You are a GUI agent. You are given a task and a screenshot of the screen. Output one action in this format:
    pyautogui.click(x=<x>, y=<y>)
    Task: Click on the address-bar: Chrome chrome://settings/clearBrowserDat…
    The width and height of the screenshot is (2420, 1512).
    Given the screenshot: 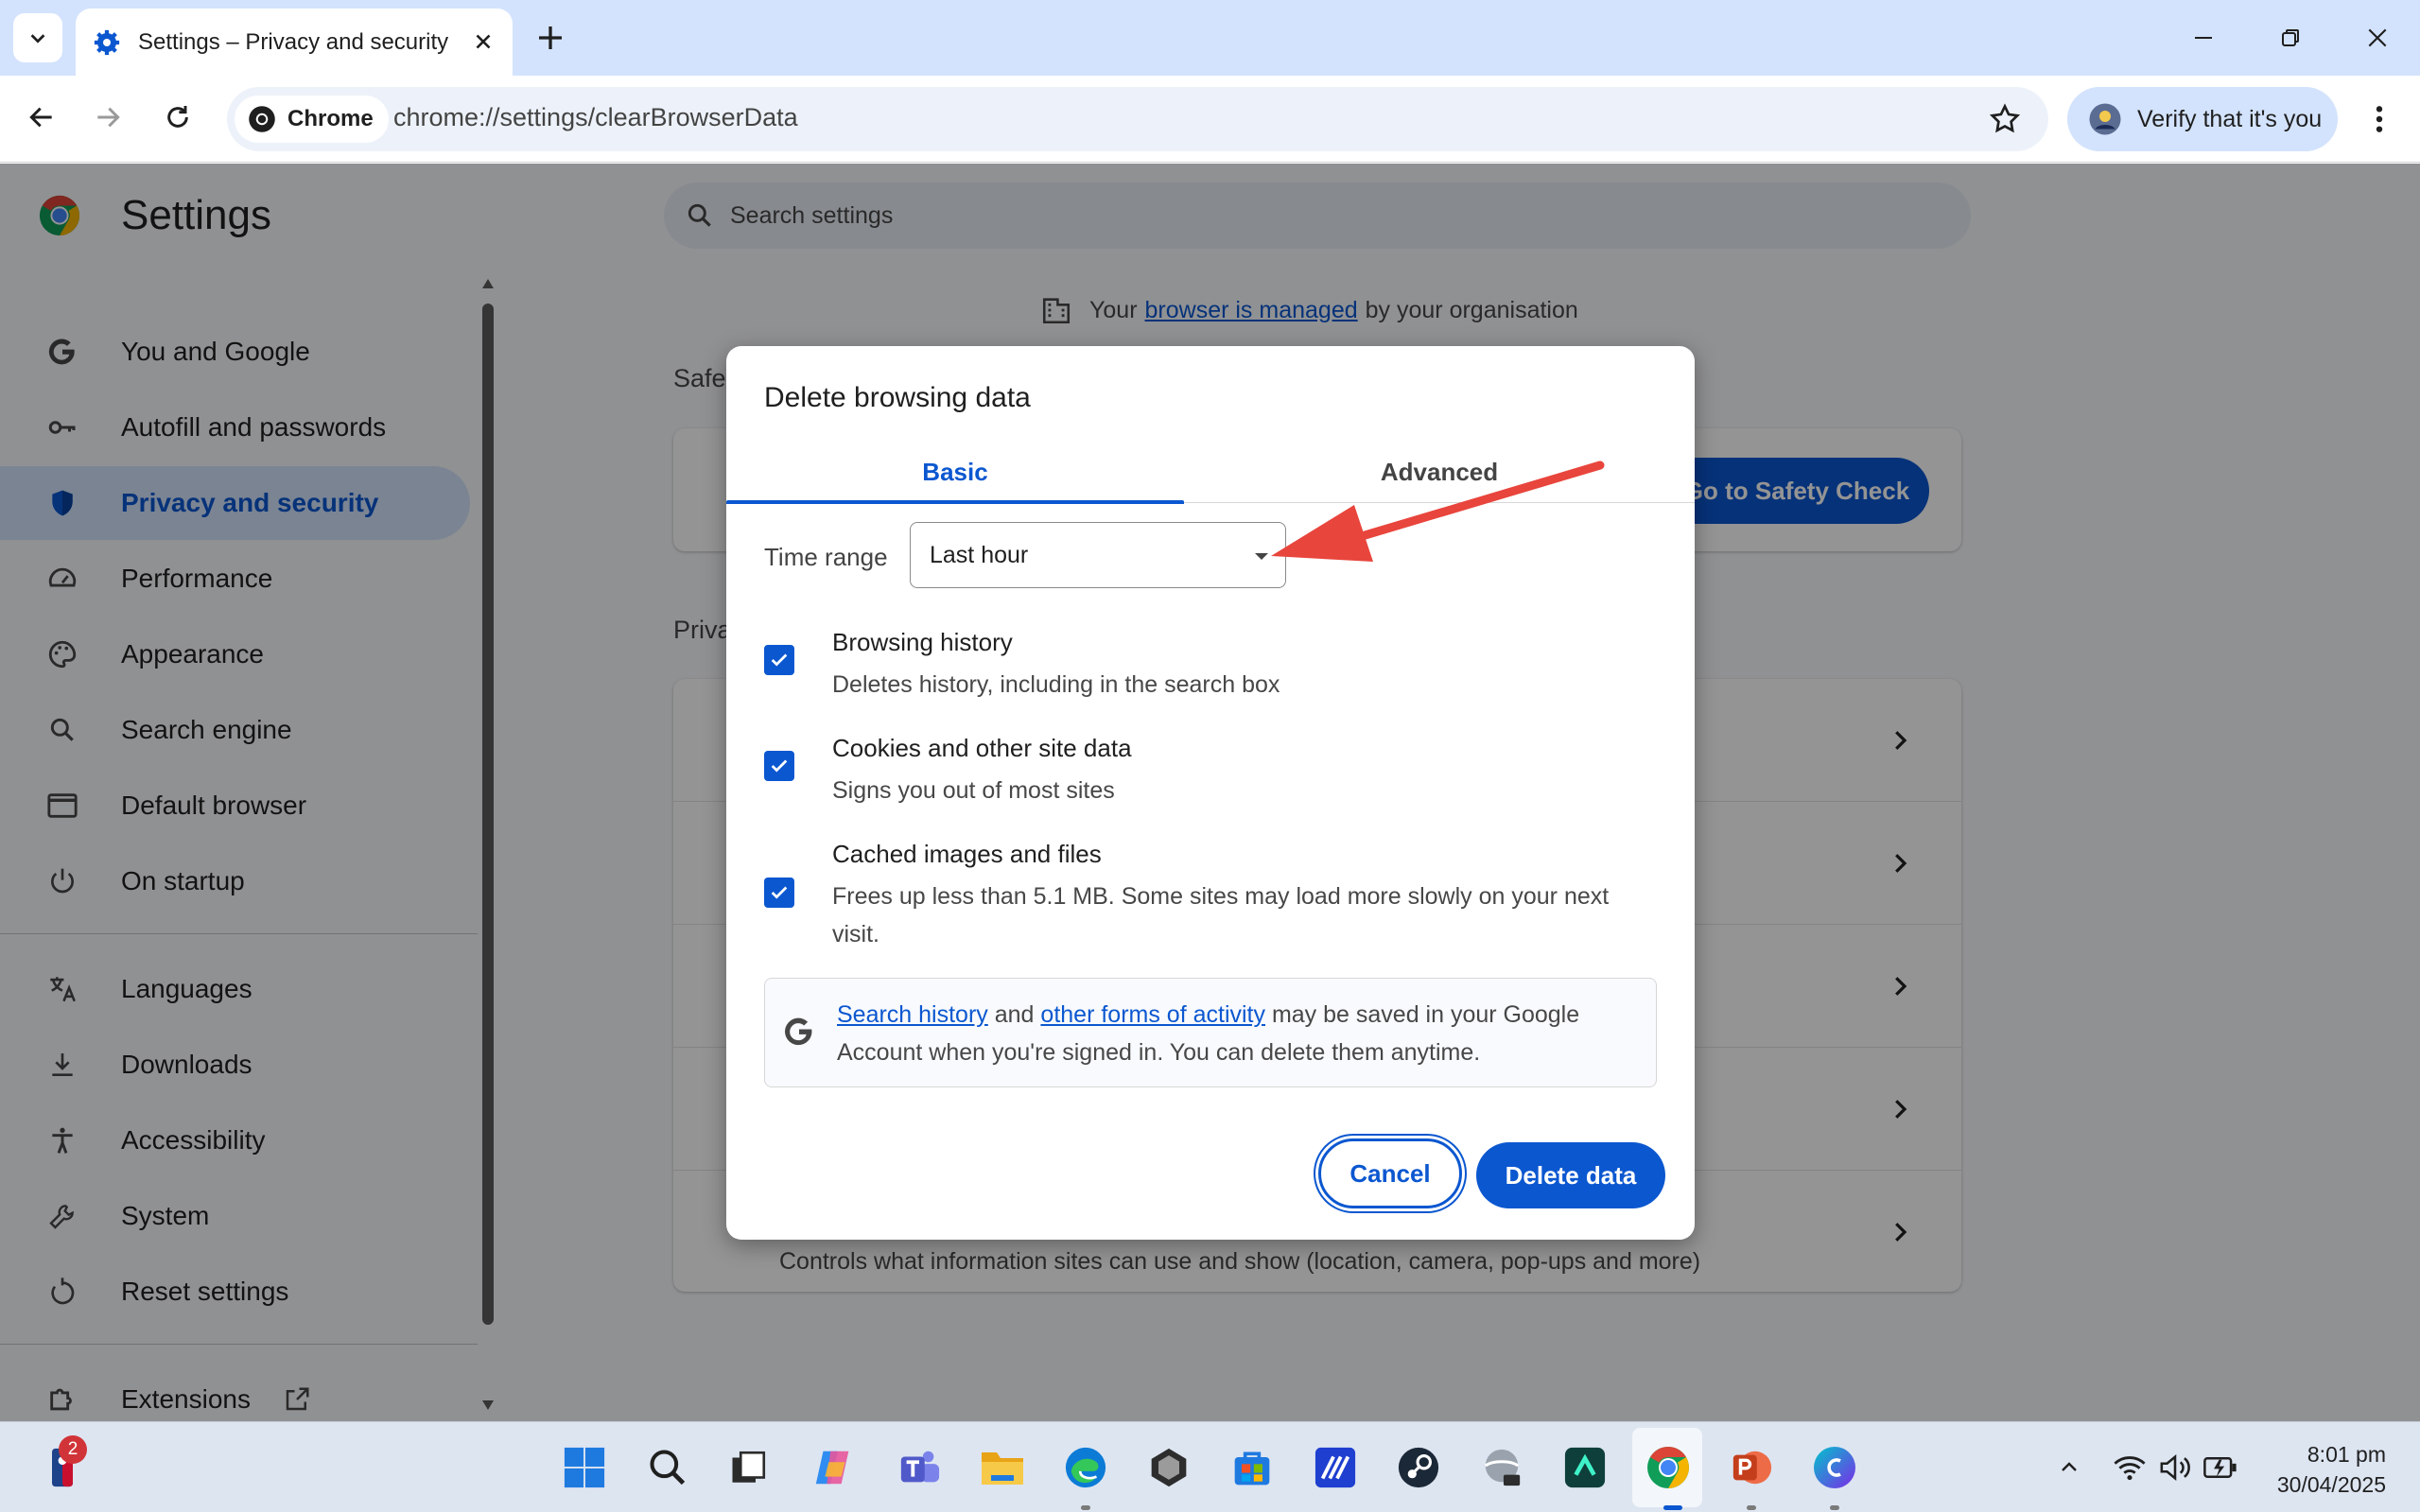 What is the action you would take?
    pyautogui.click(x=1138, y=119)
    